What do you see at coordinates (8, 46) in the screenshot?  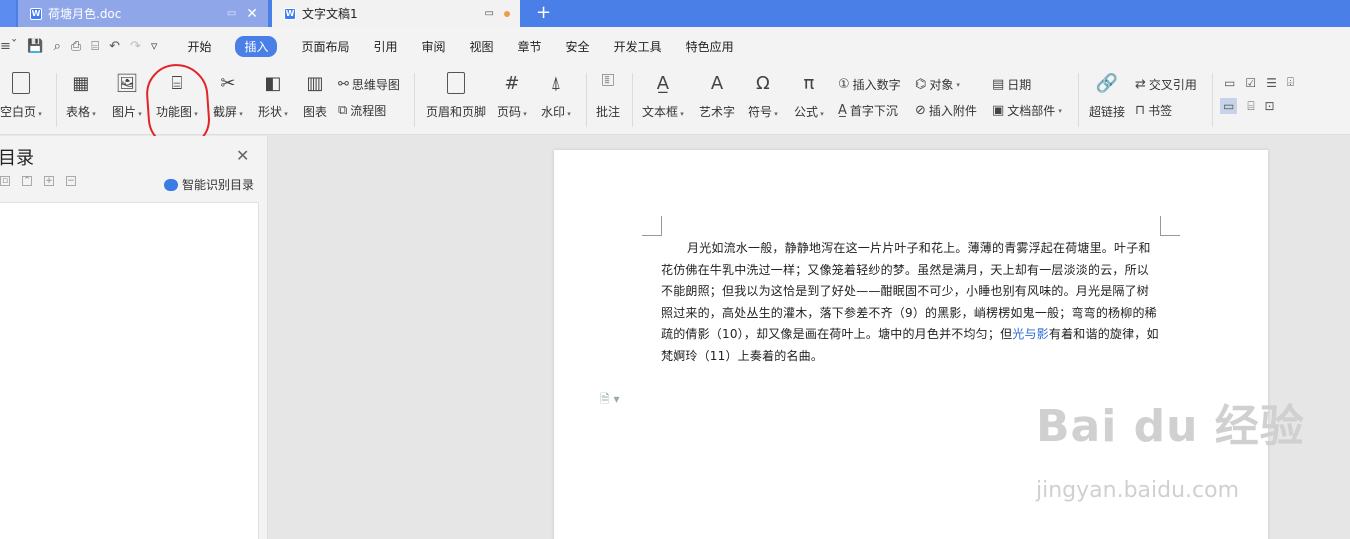 I see `menu-chevron-icon: ≡ˇ` at bounding box center [8, 46].